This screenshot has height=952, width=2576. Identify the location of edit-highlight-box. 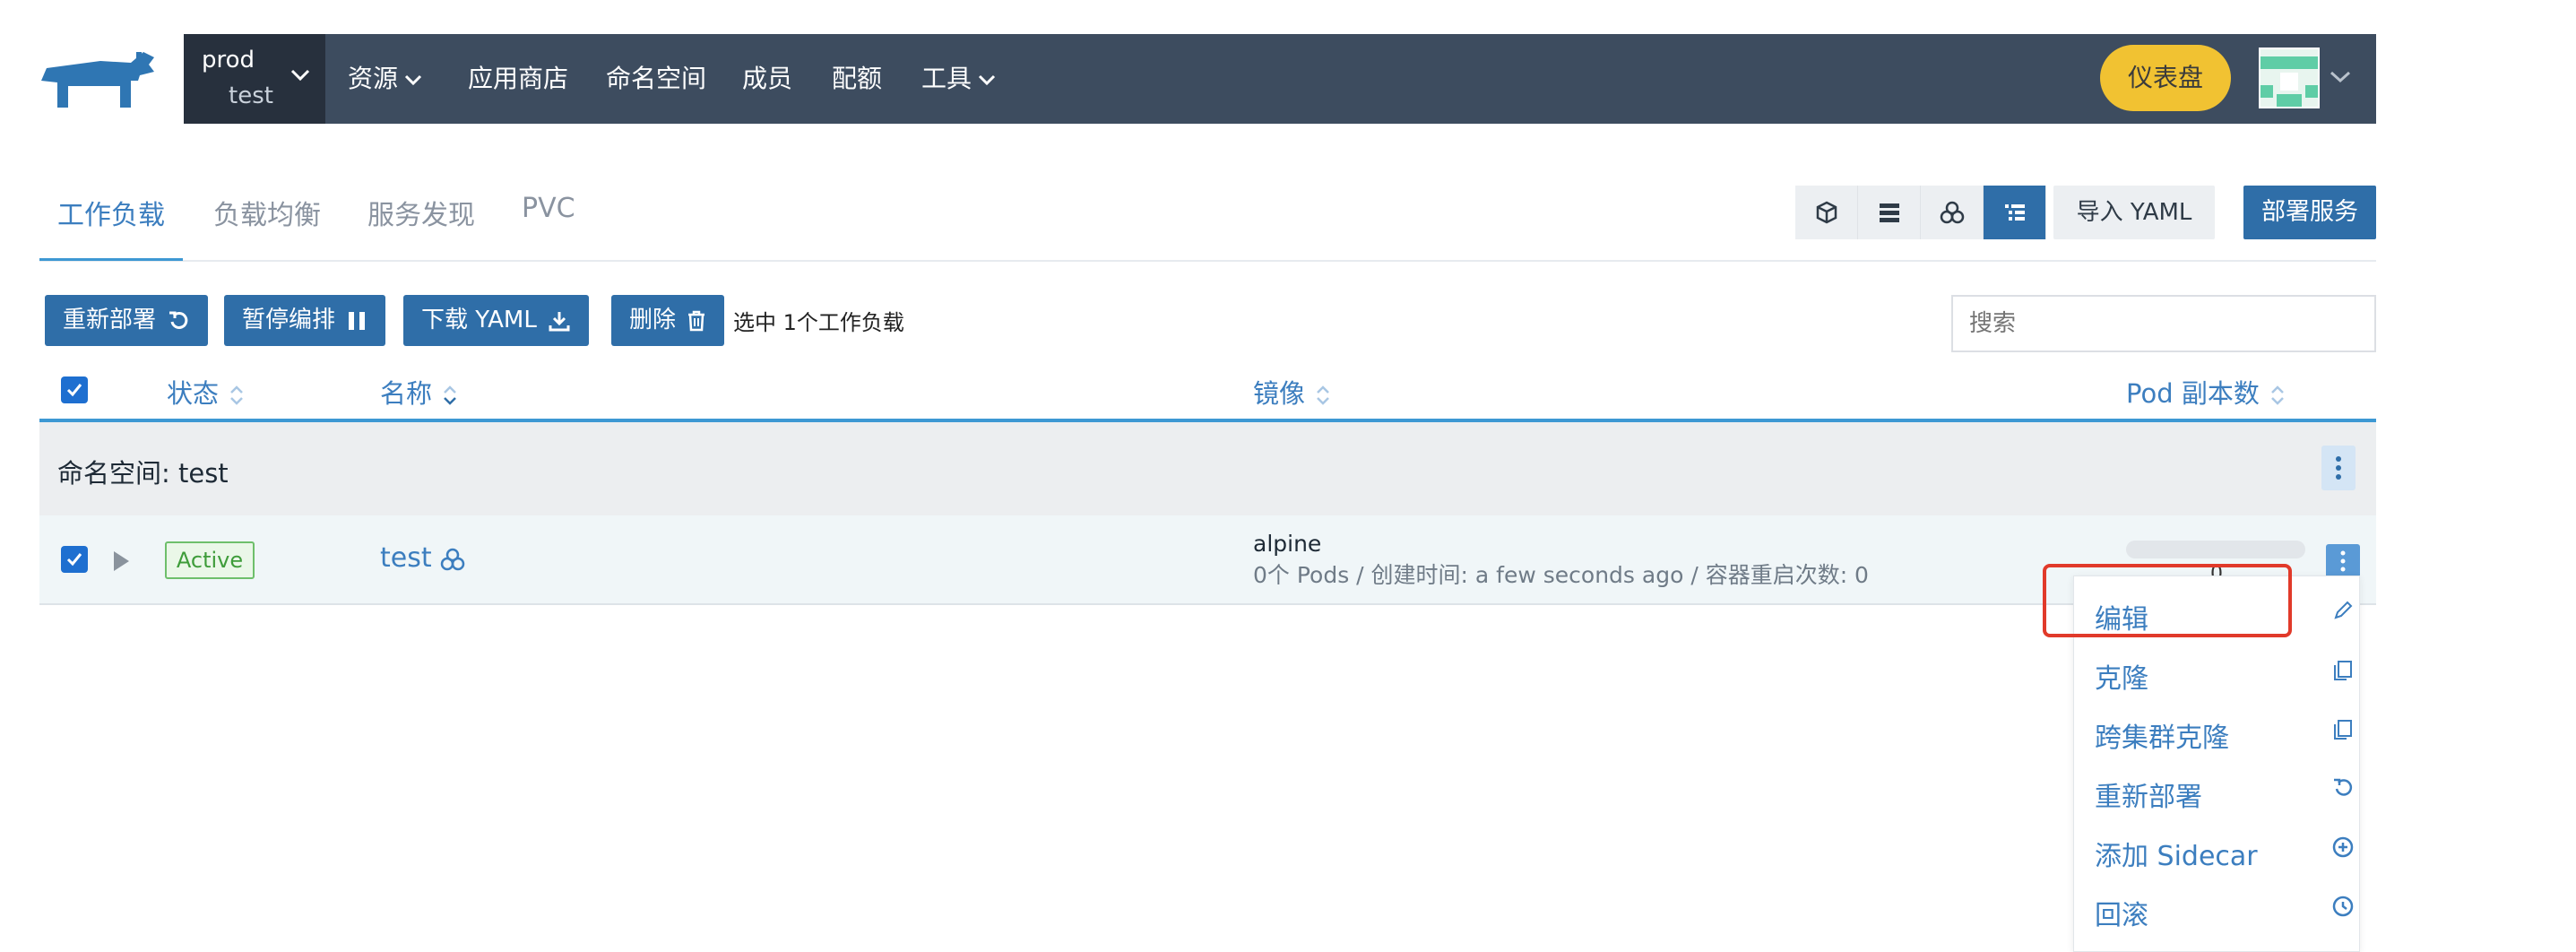
(2167, 600).